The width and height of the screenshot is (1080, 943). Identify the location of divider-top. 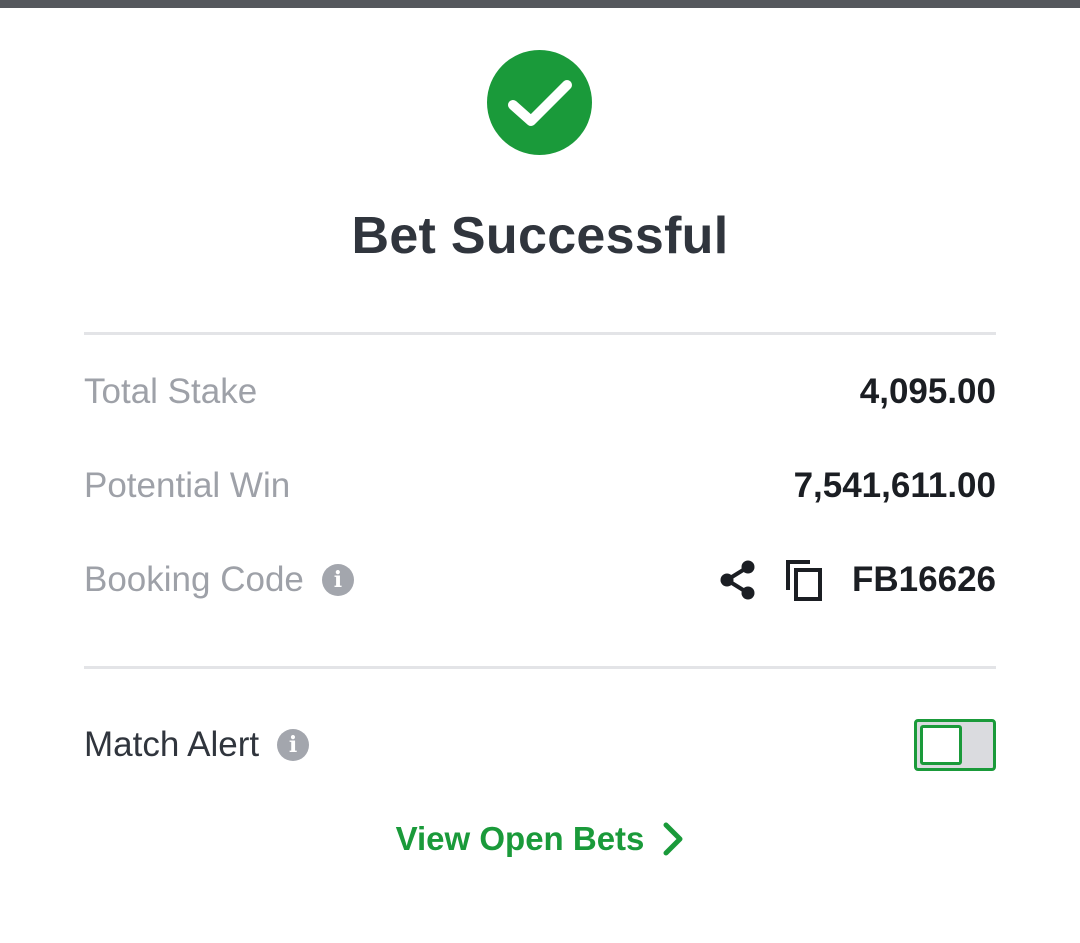
(540, 333).